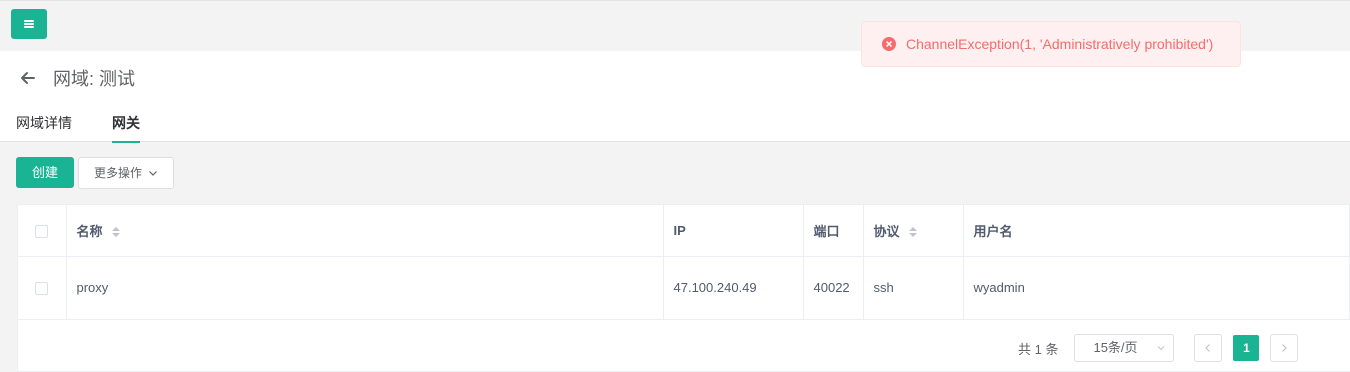 This screenshot has height=372, width=1350. What do you see at coordinates (89, 231) in the screenshot?
I see `column-label-name: 名称` at bounding box center [89, 231].